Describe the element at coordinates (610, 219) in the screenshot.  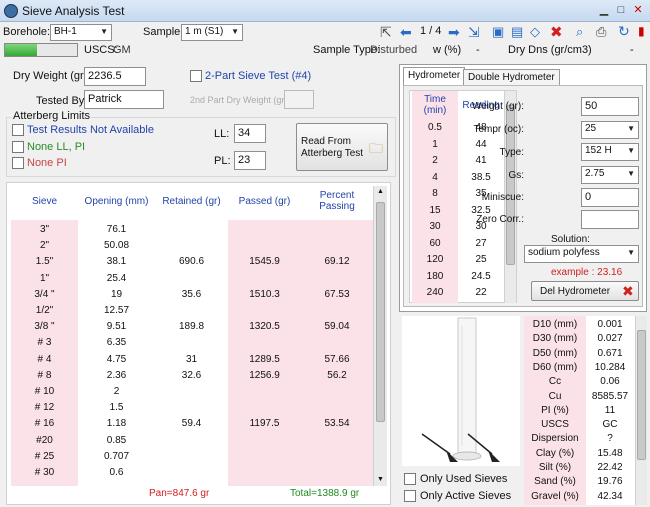
I see `zero-corr-input` at that location.